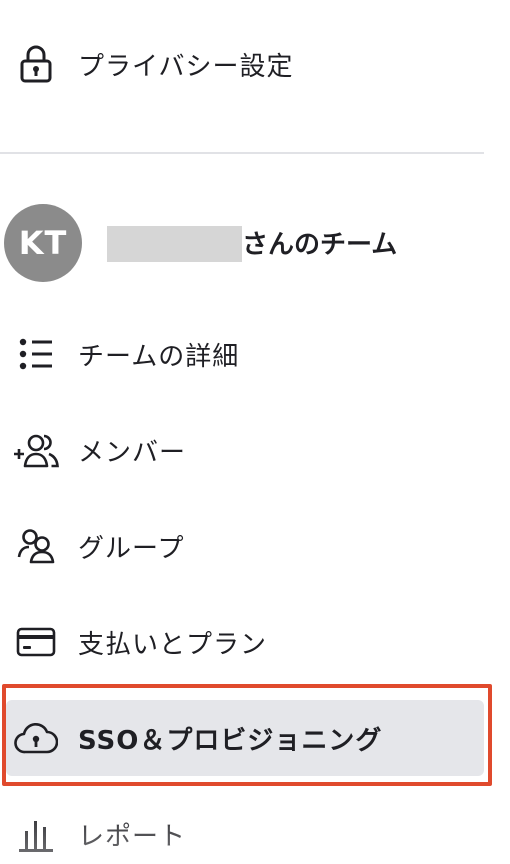  I want to click on add-people-icon, so click(36, 450).